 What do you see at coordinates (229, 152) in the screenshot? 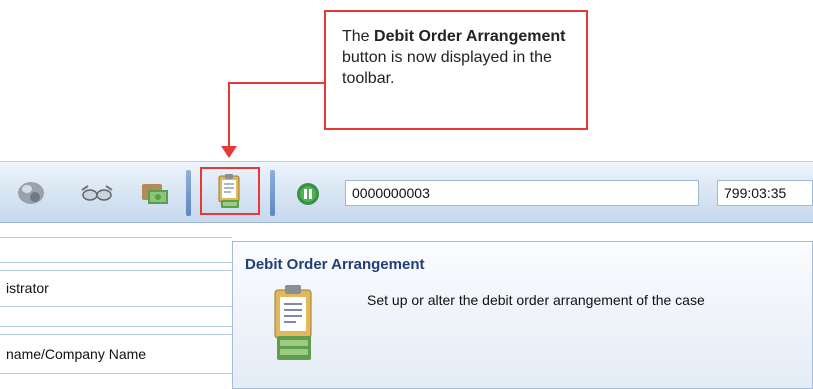
I see `callout-arrow-head` at bounding box center [229, 152].